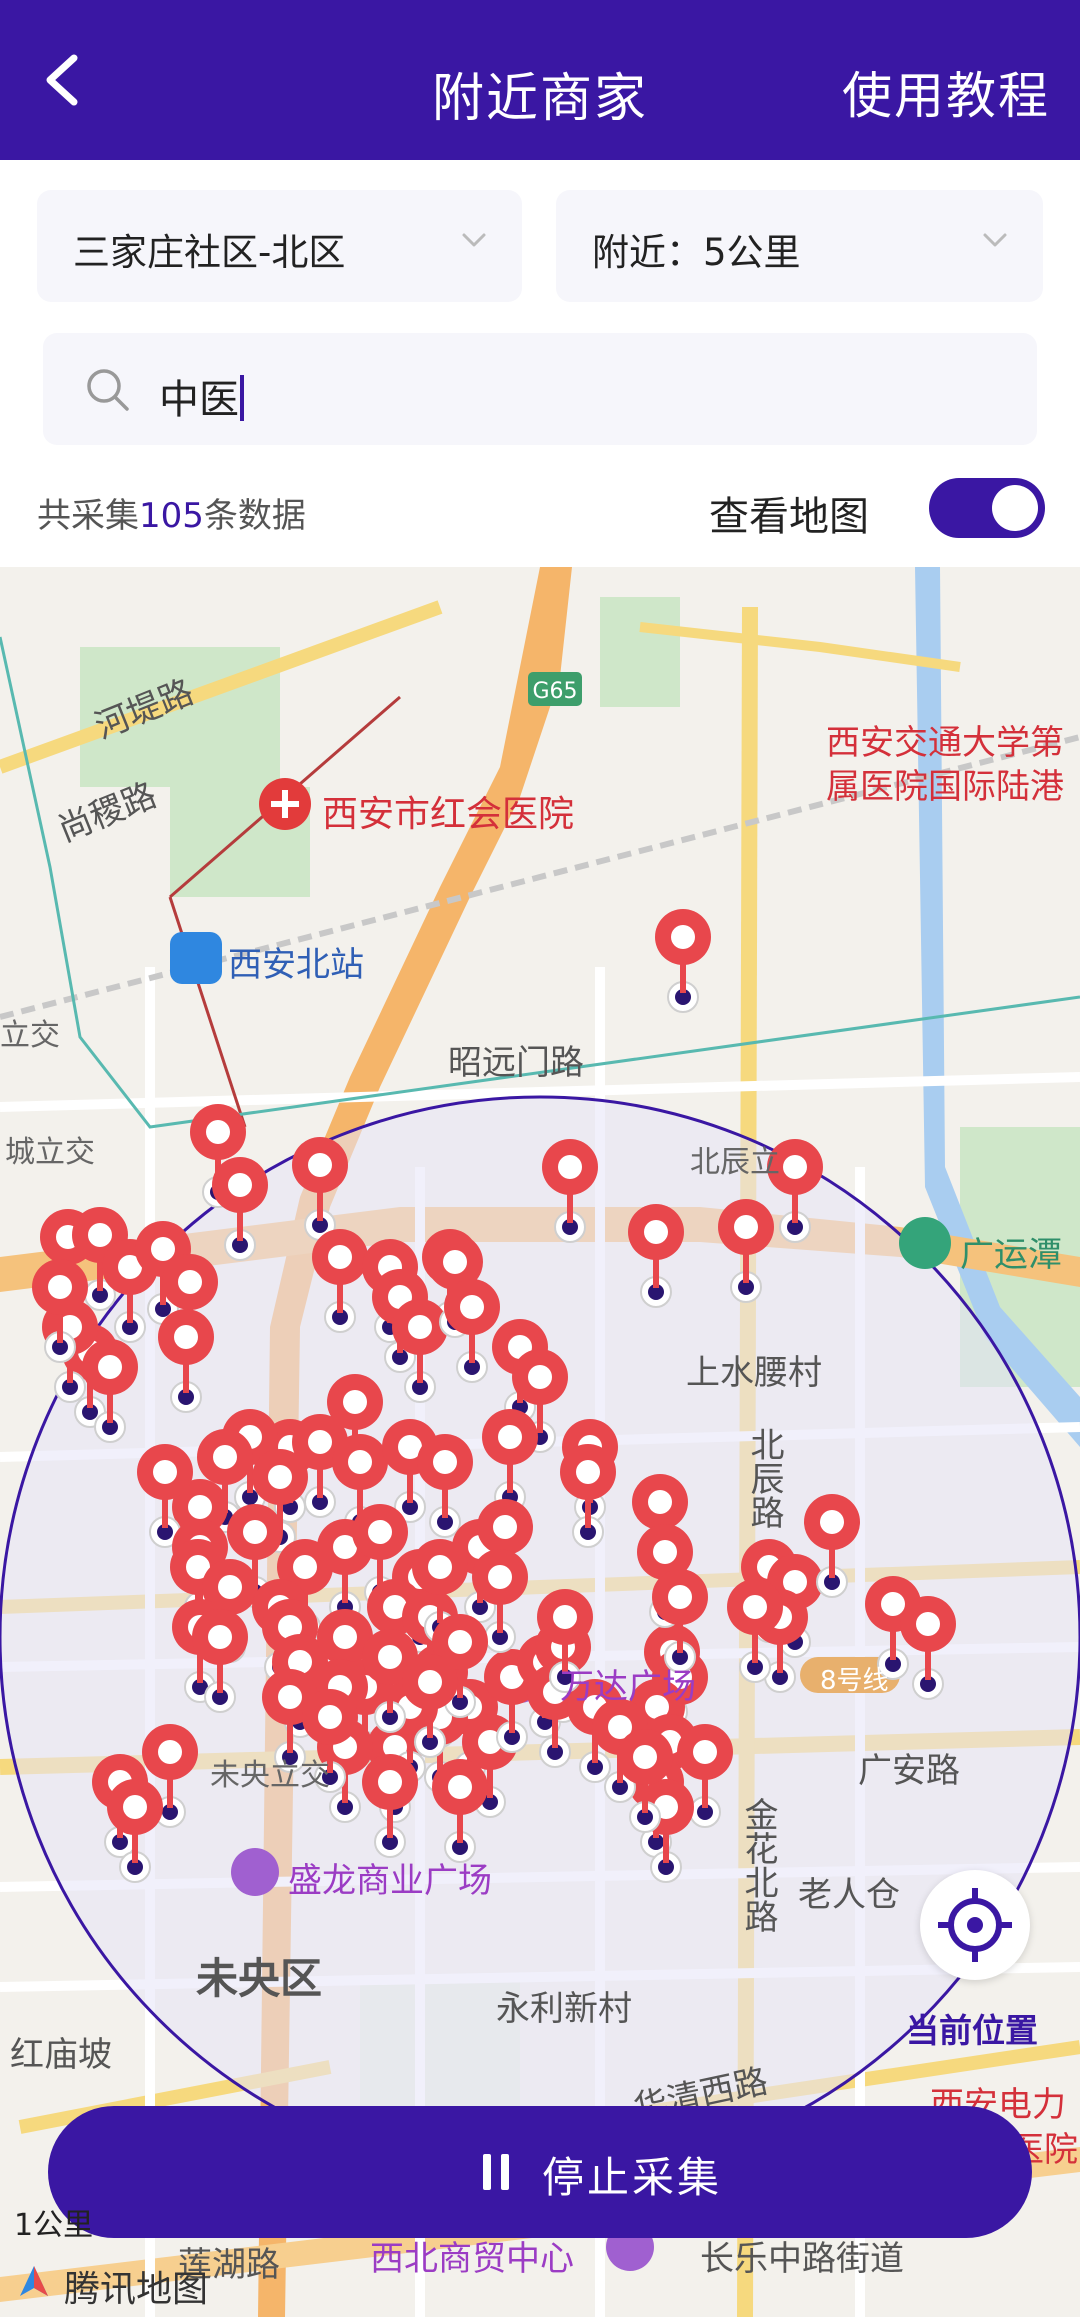 The image size is (1080, 2317). I want to click on view-map-toggle, so click(987, 508).